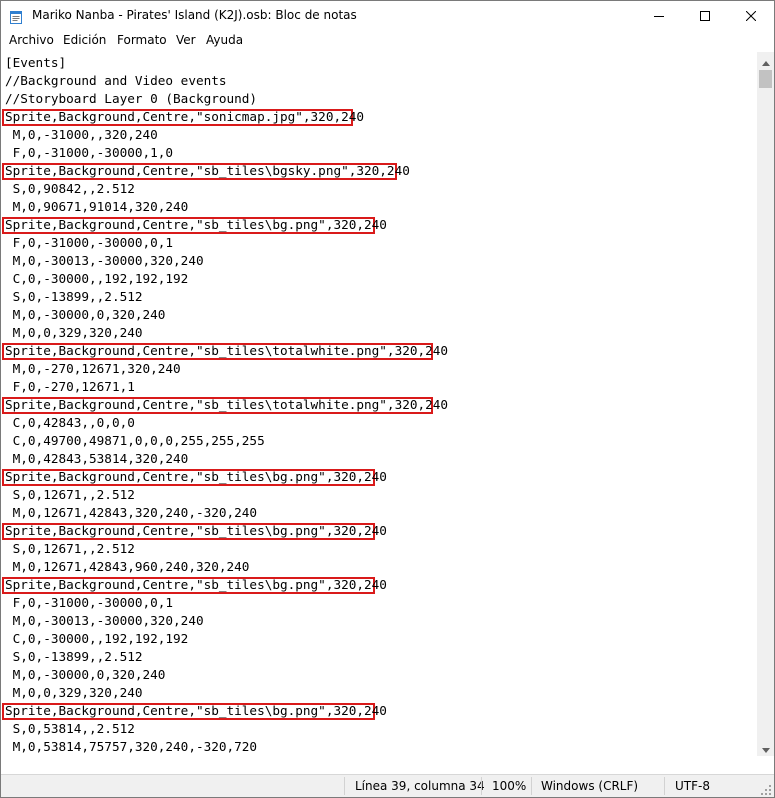 Image resolution: width=775 pixels, height=798 pixels. What do you see at coordinates (97, 206) in the screenshot?
I see `text-line: M,0,90671,91014,320,240` at bounding box center [97, 206].